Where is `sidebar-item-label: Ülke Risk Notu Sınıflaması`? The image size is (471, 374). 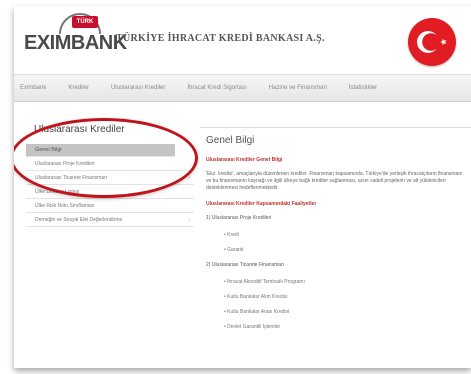 sidebar-item-label: Ülke Risk Notu Sınıflaması is located at coordinates (65, 206).